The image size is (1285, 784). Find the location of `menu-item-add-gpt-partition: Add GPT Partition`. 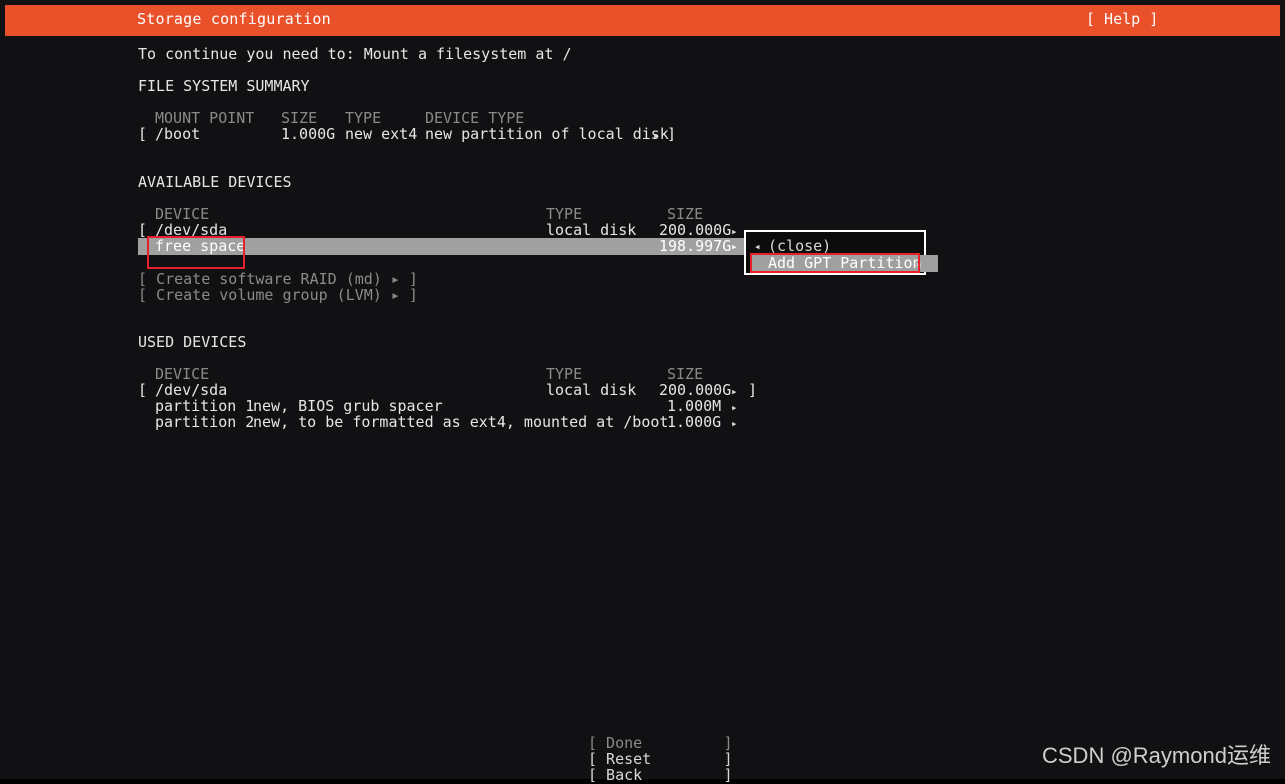

menu-item-add-gpt-partition: Add GPT Partition is located at coordinates (845, 263).